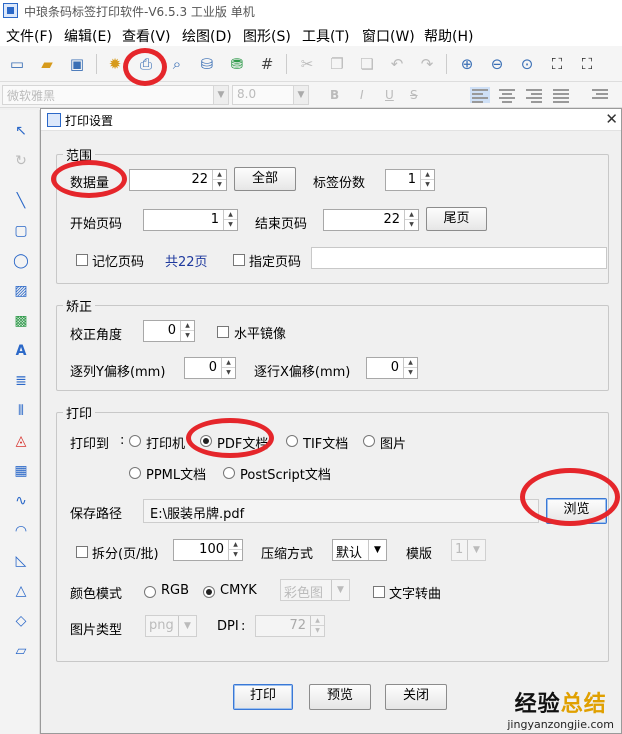 The image size is (622, 734). What do you see at coordinates (178, 180) in the screenshot?
I see `quantity-stepper: 22 ▲ ▼` at bounding box center [178, 180].